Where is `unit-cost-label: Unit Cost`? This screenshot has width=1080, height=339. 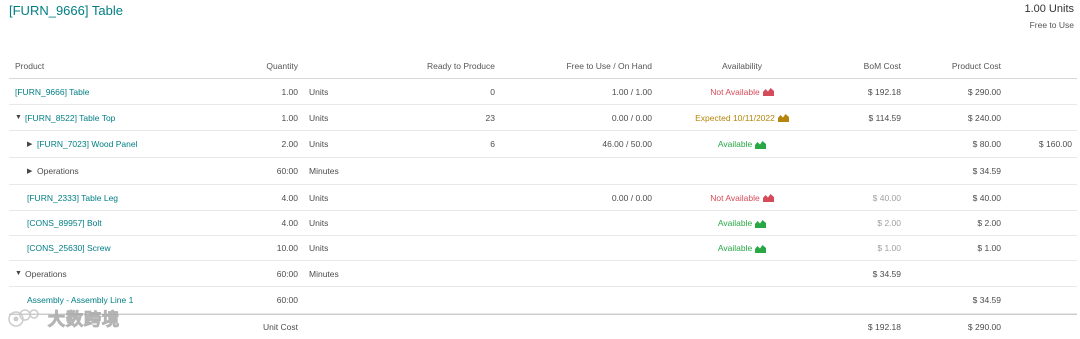
unit-cost-label: Unit Cost is located at coordinates (280, 327).